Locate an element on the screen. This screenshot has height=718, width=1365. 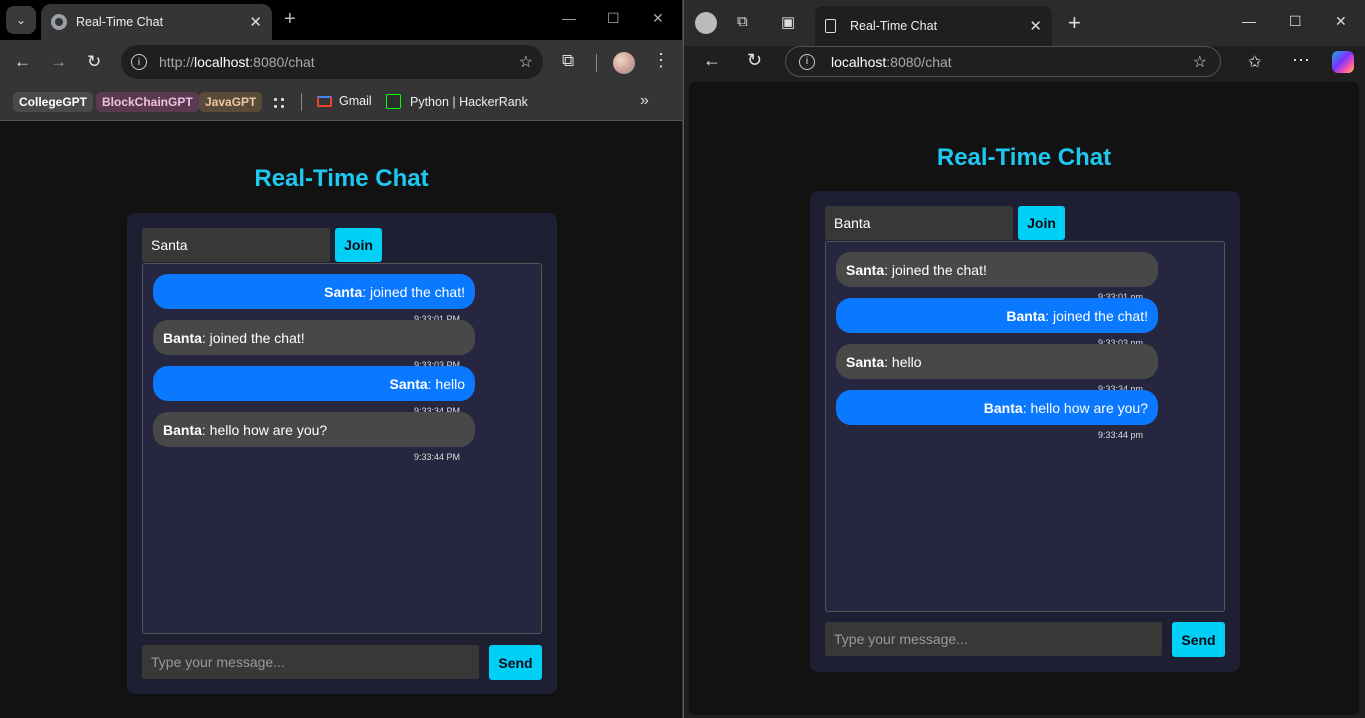
toolbar: ← → ↻ i http://localhost:8080/chat ☆ ⧉ ⋮ is located at coordinates (341, 62).